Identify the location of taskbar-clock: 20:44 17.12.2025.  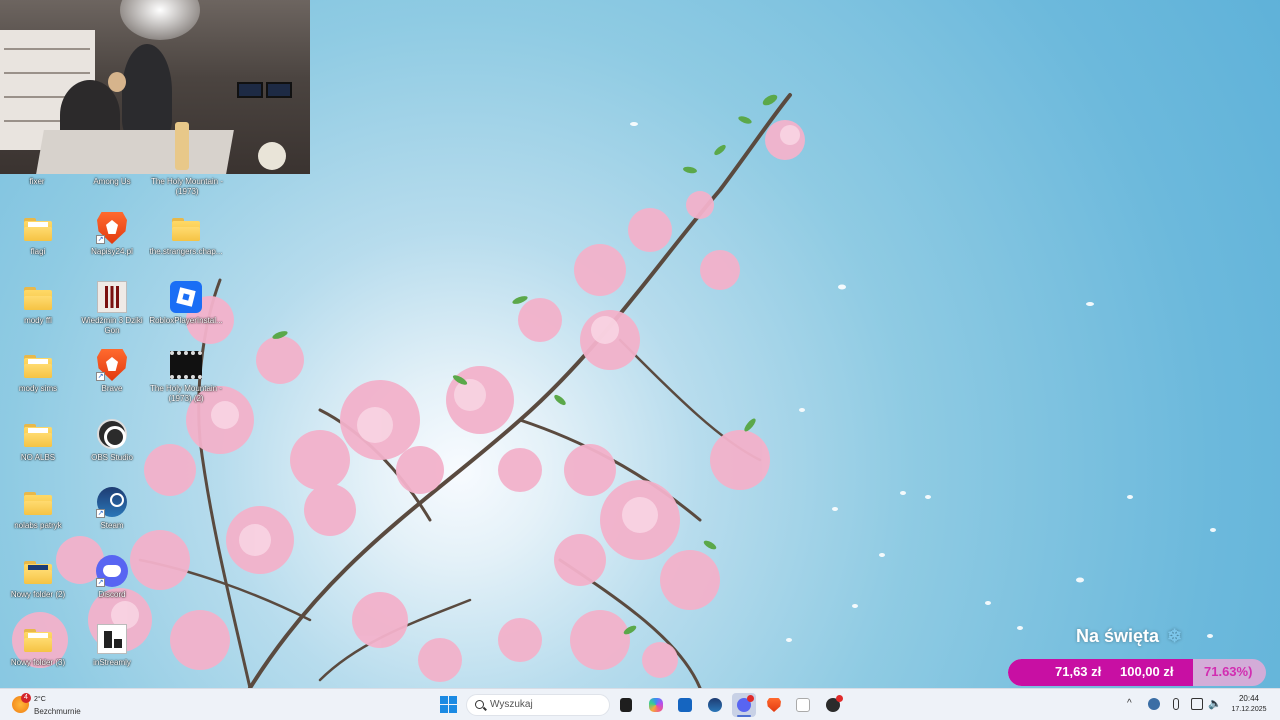
(1249, 704).